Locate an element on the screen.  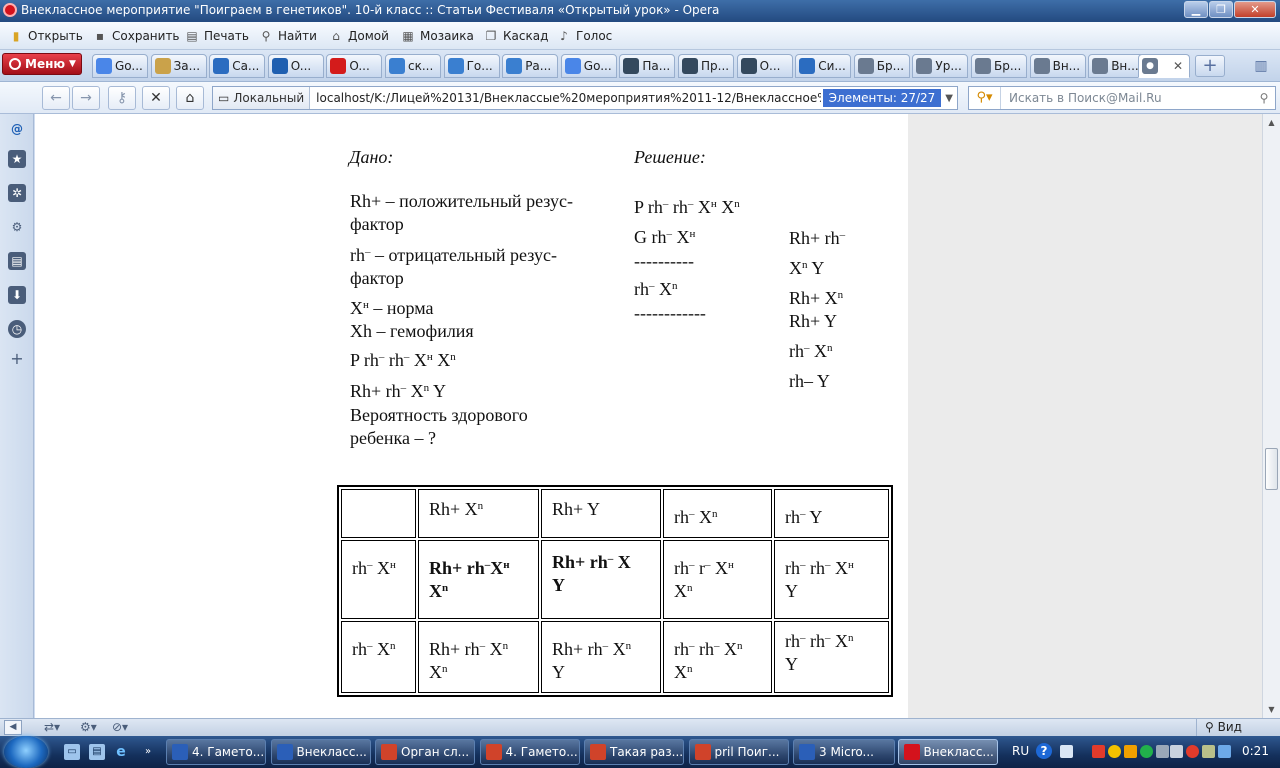
quicklaunch-more-icon: » is located at coordinates (148, 752).